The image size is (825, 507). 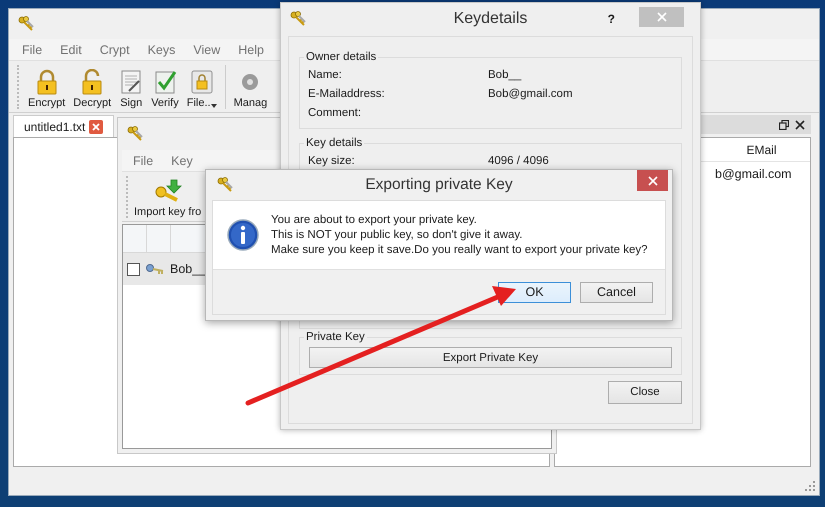 I want to click on field-label: E-Mailaddress:, so click(x=347, y=94).